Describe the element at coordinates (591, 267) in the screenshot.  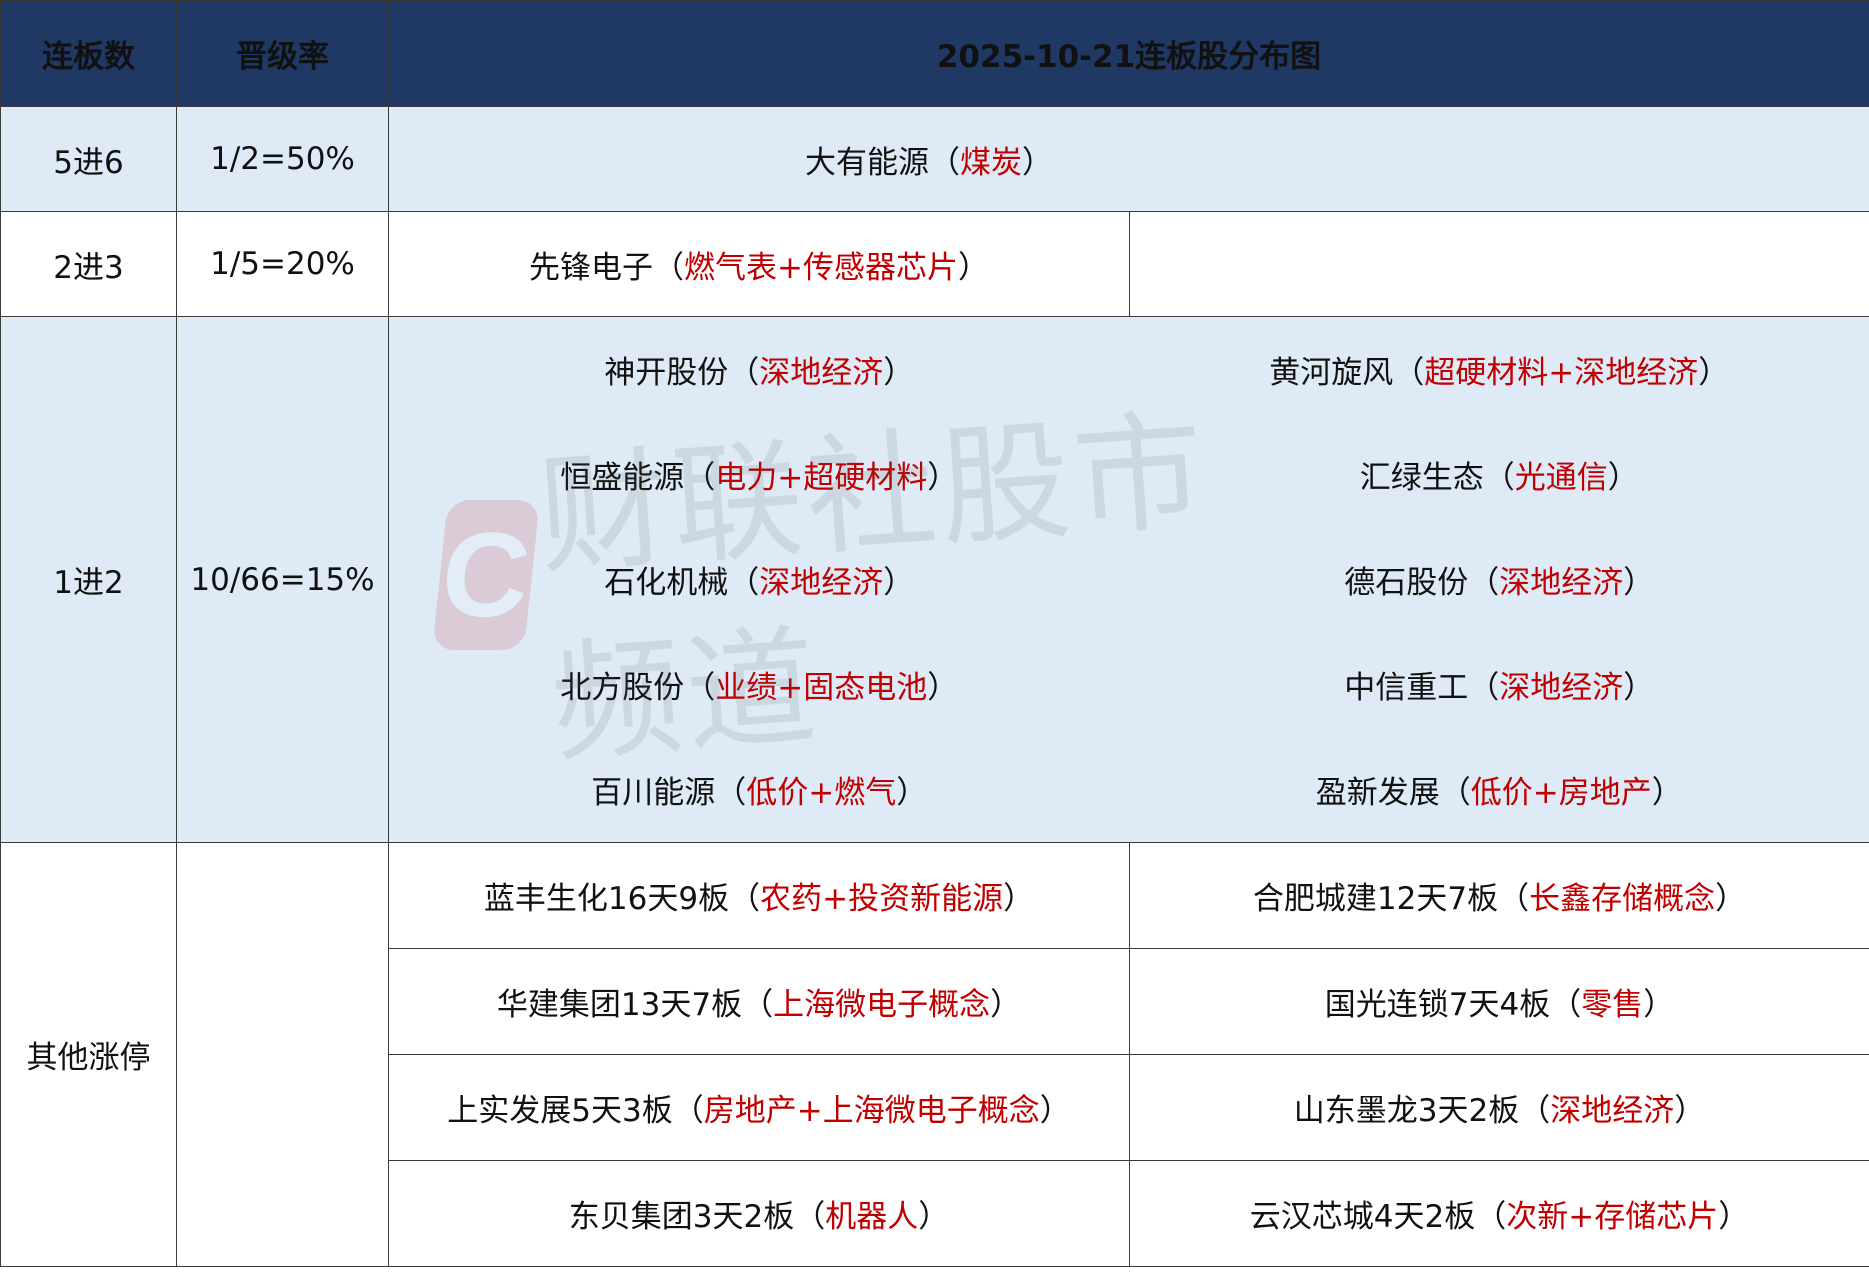
I see `stock-name: 先锋电子` at that location.